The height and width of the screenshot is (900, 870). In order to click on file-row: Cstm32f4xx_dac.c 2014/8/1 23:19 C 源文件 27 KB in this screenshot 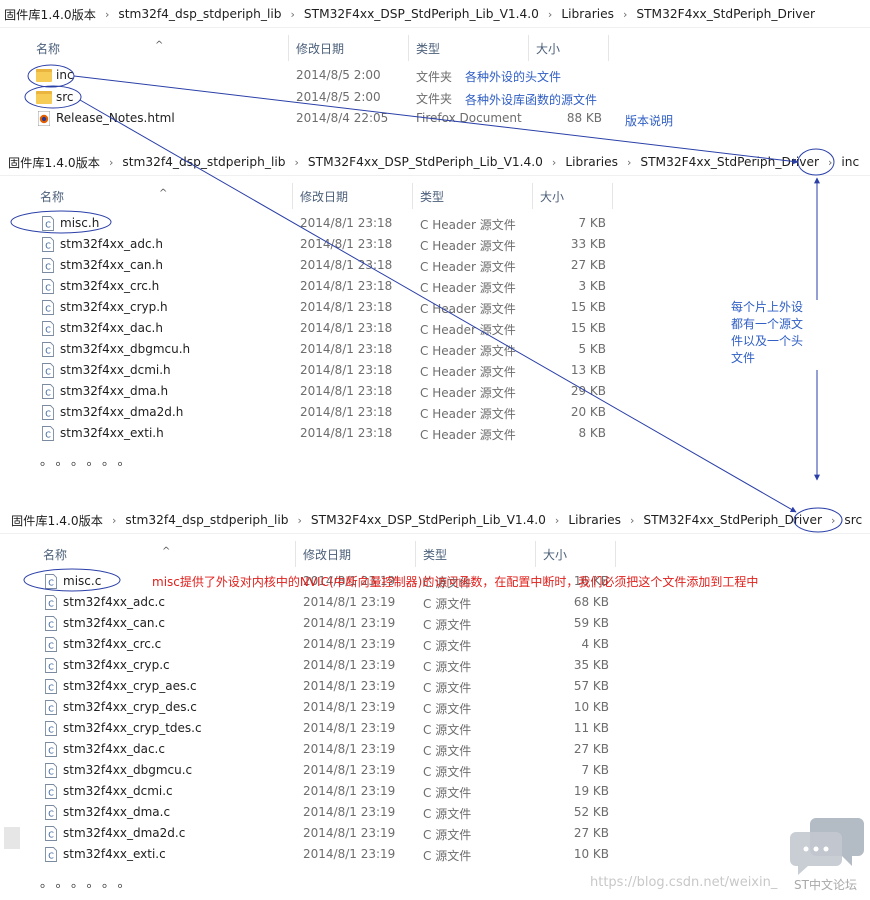, I will do `click(310, 749)`.